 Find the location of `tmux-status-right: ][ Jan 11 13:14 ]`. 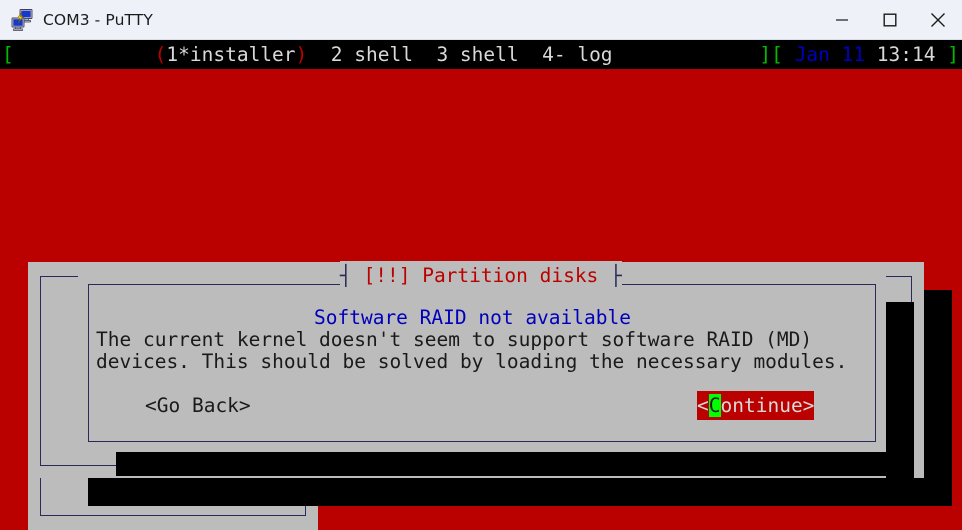

tmux-status-right: ][ Jan 11 13:14 ] is located at coordinates (859, 54).